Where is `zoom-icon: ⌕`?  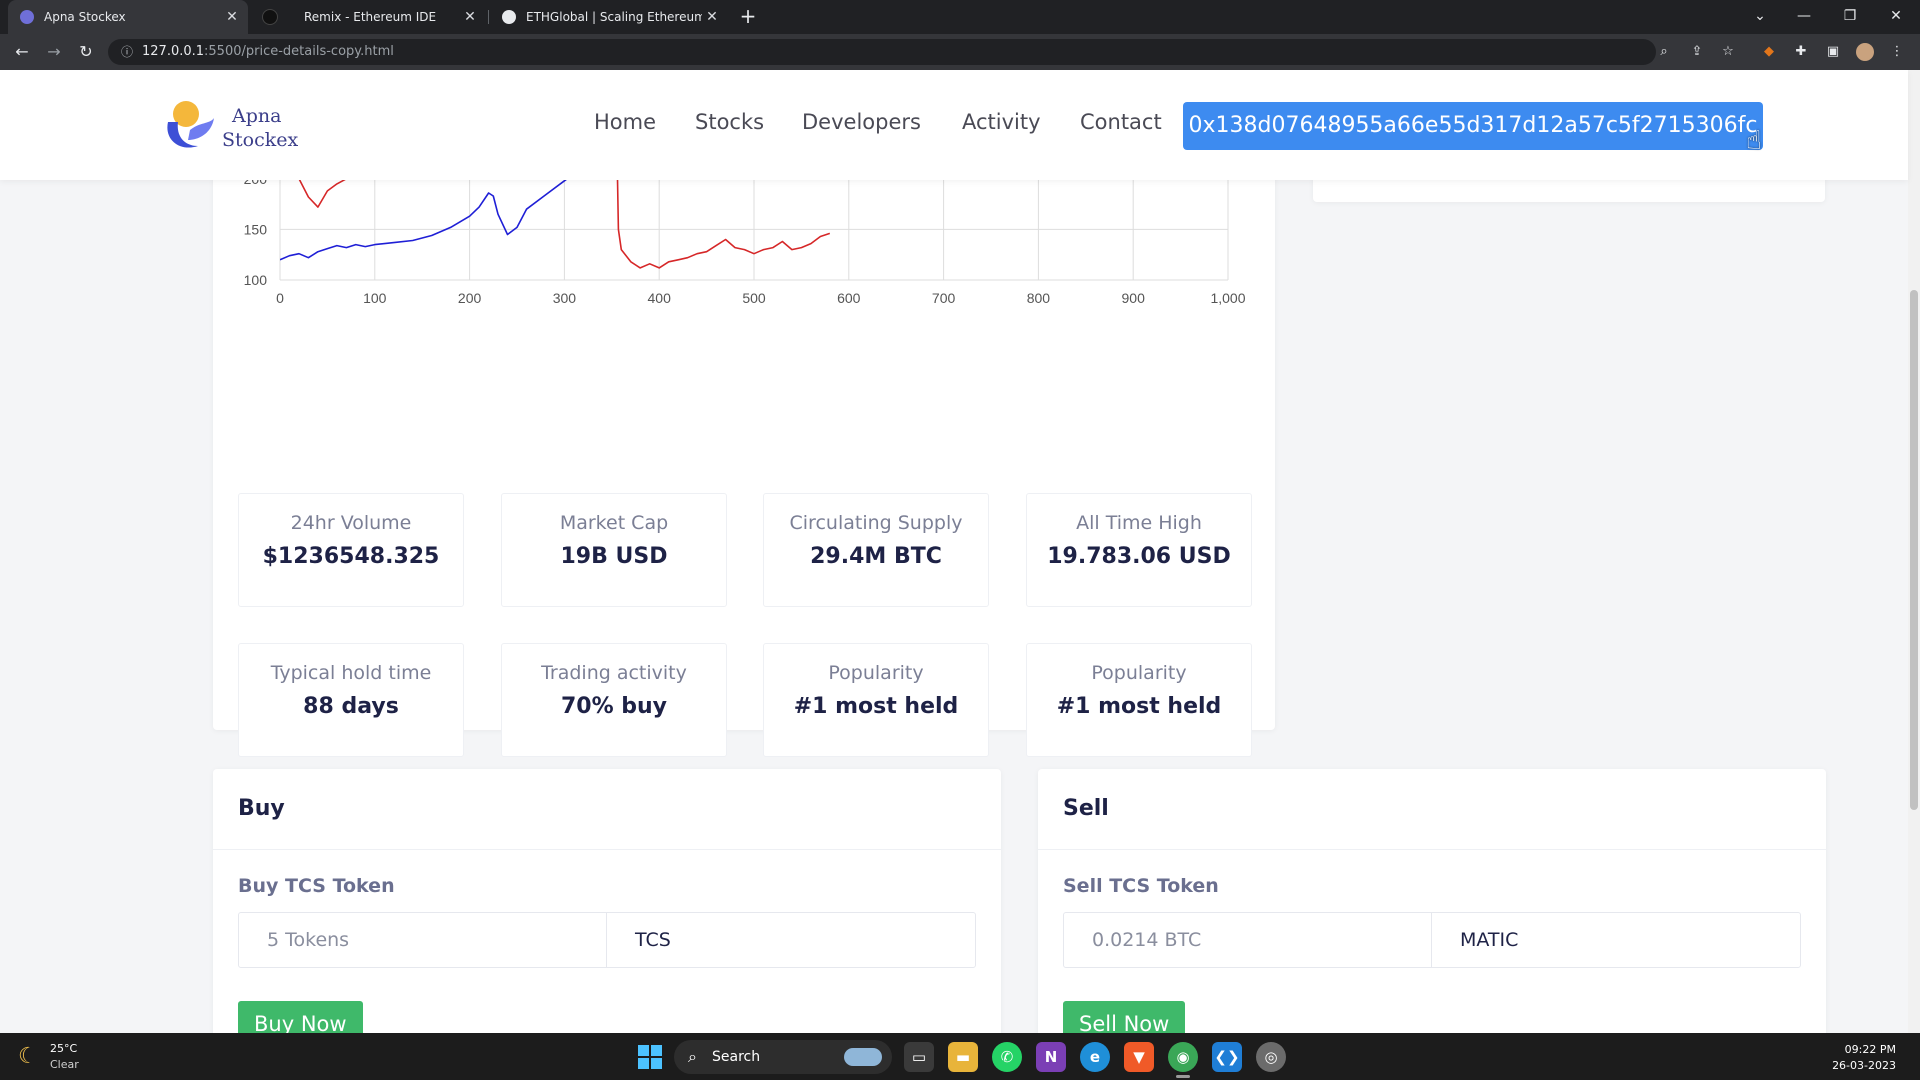
zoom-icon: ⌕ is located at coordinates (1664, 52).